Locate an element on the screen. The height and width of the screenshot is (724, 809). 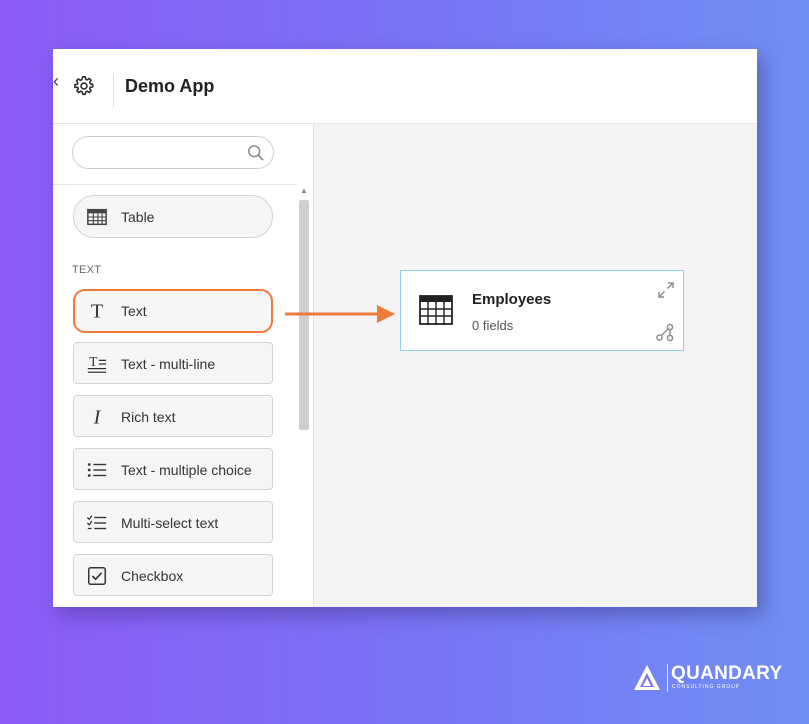
search-icon is located at coordinates (256, 153).